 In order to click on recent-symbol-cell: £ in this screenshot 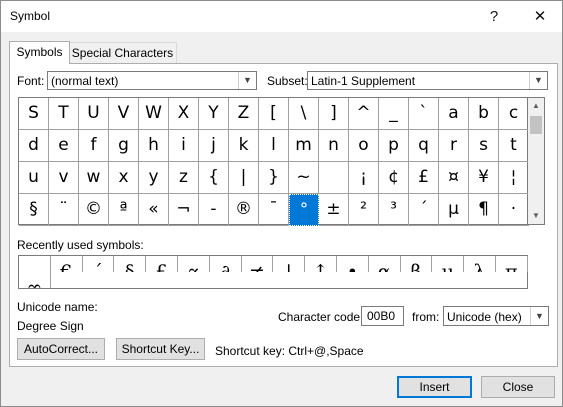, I will do `click(162, 264)`.